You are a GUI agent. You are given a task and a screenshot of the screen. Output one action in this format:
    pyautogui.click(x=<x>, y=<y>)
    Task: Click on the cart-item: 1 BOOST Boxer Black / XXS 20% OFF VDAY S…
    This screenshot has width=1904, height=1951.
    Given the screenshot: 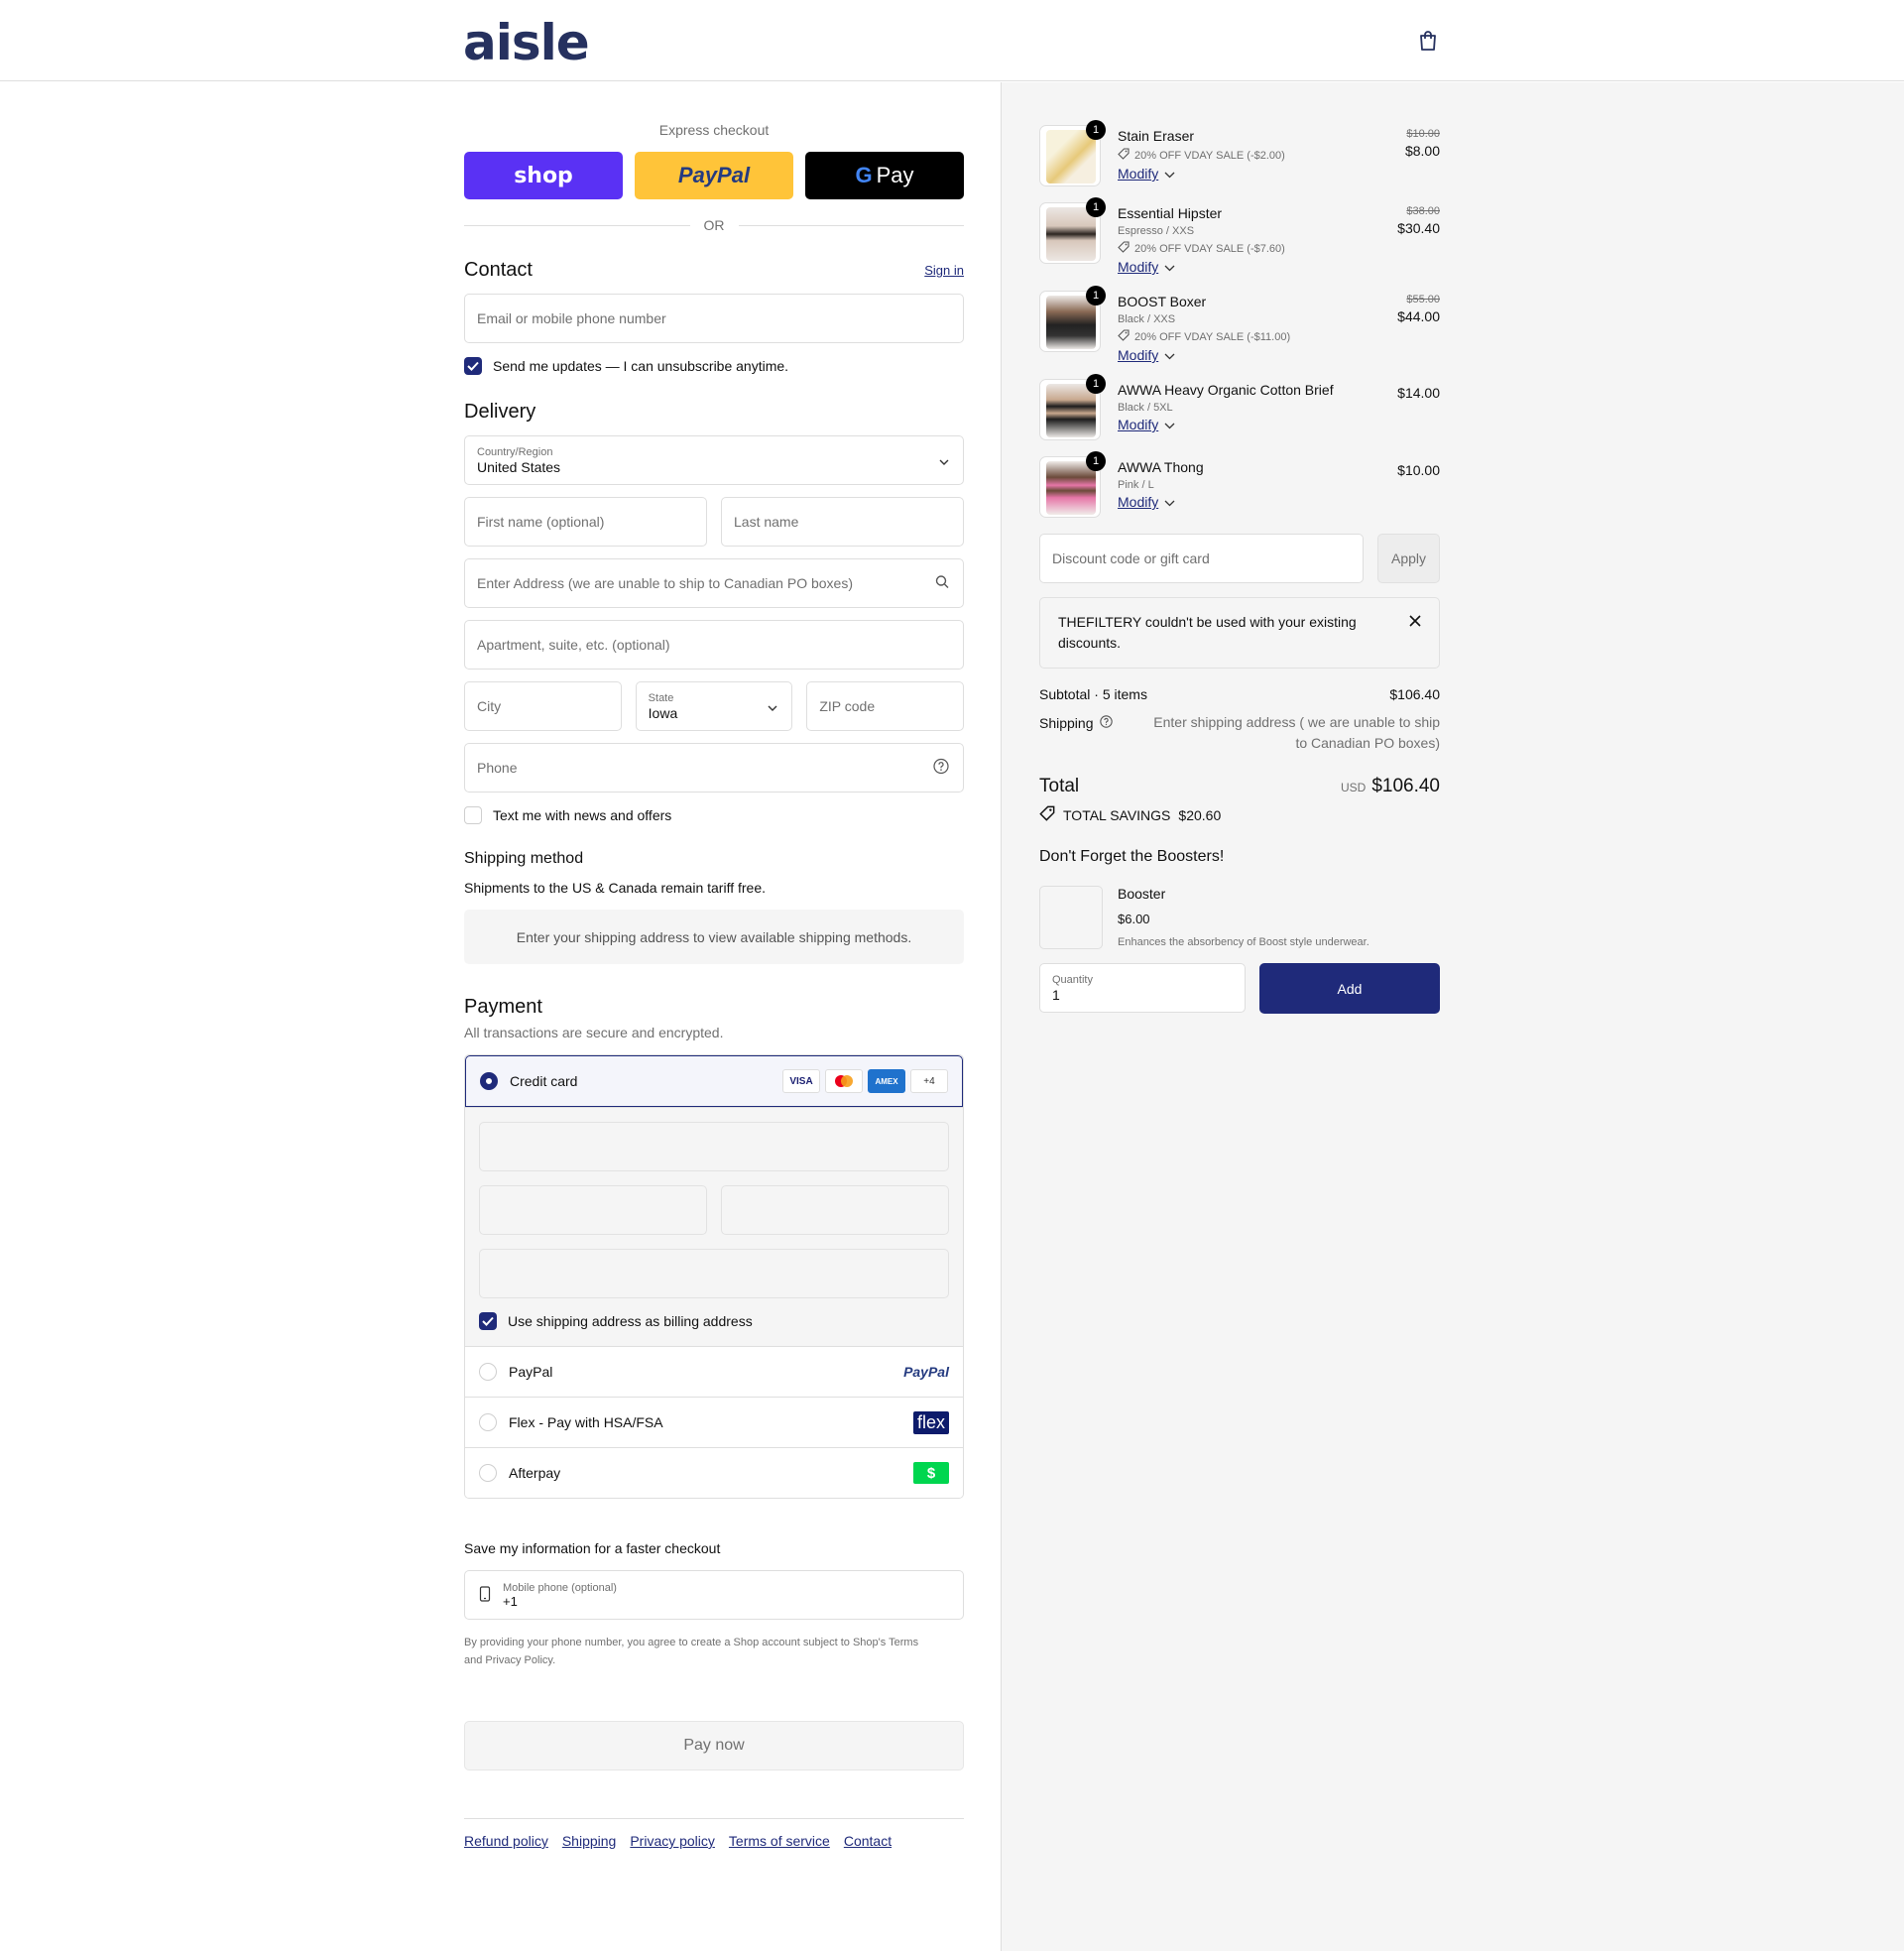 What is the action you would take?
    pyautogui.click(x=1239, y=324)
    